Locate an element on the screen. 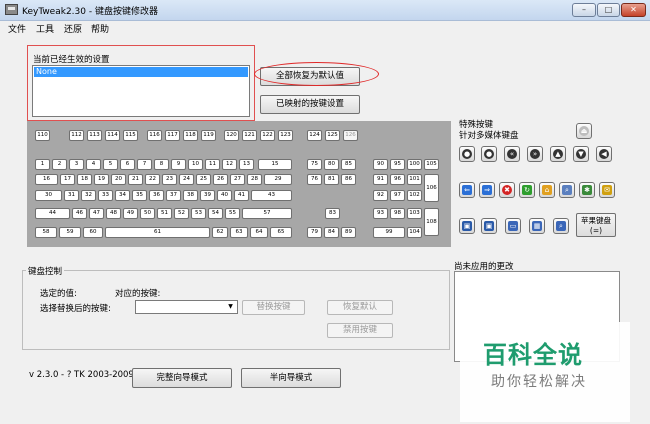 The image size is (650, 424). key-93: 93 is located at coordinates (380, 213).